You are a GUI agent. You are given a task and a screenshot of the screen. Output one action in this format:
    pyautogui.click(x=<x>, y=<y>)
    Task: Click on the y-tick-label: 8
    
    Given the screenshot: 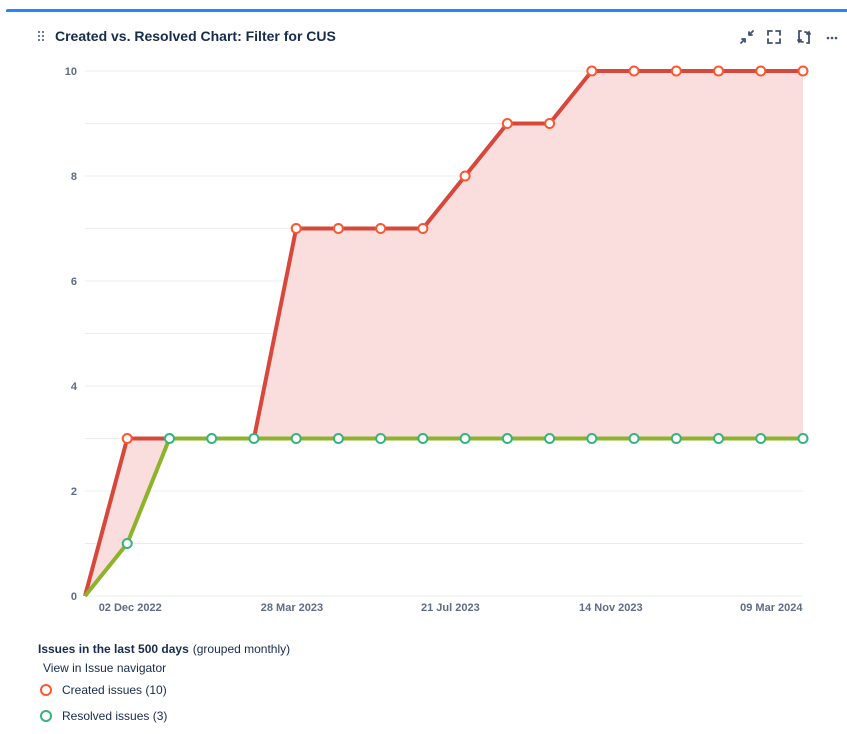 What is the action you would take?
    pyautogui.click(x=74, y=177)
    